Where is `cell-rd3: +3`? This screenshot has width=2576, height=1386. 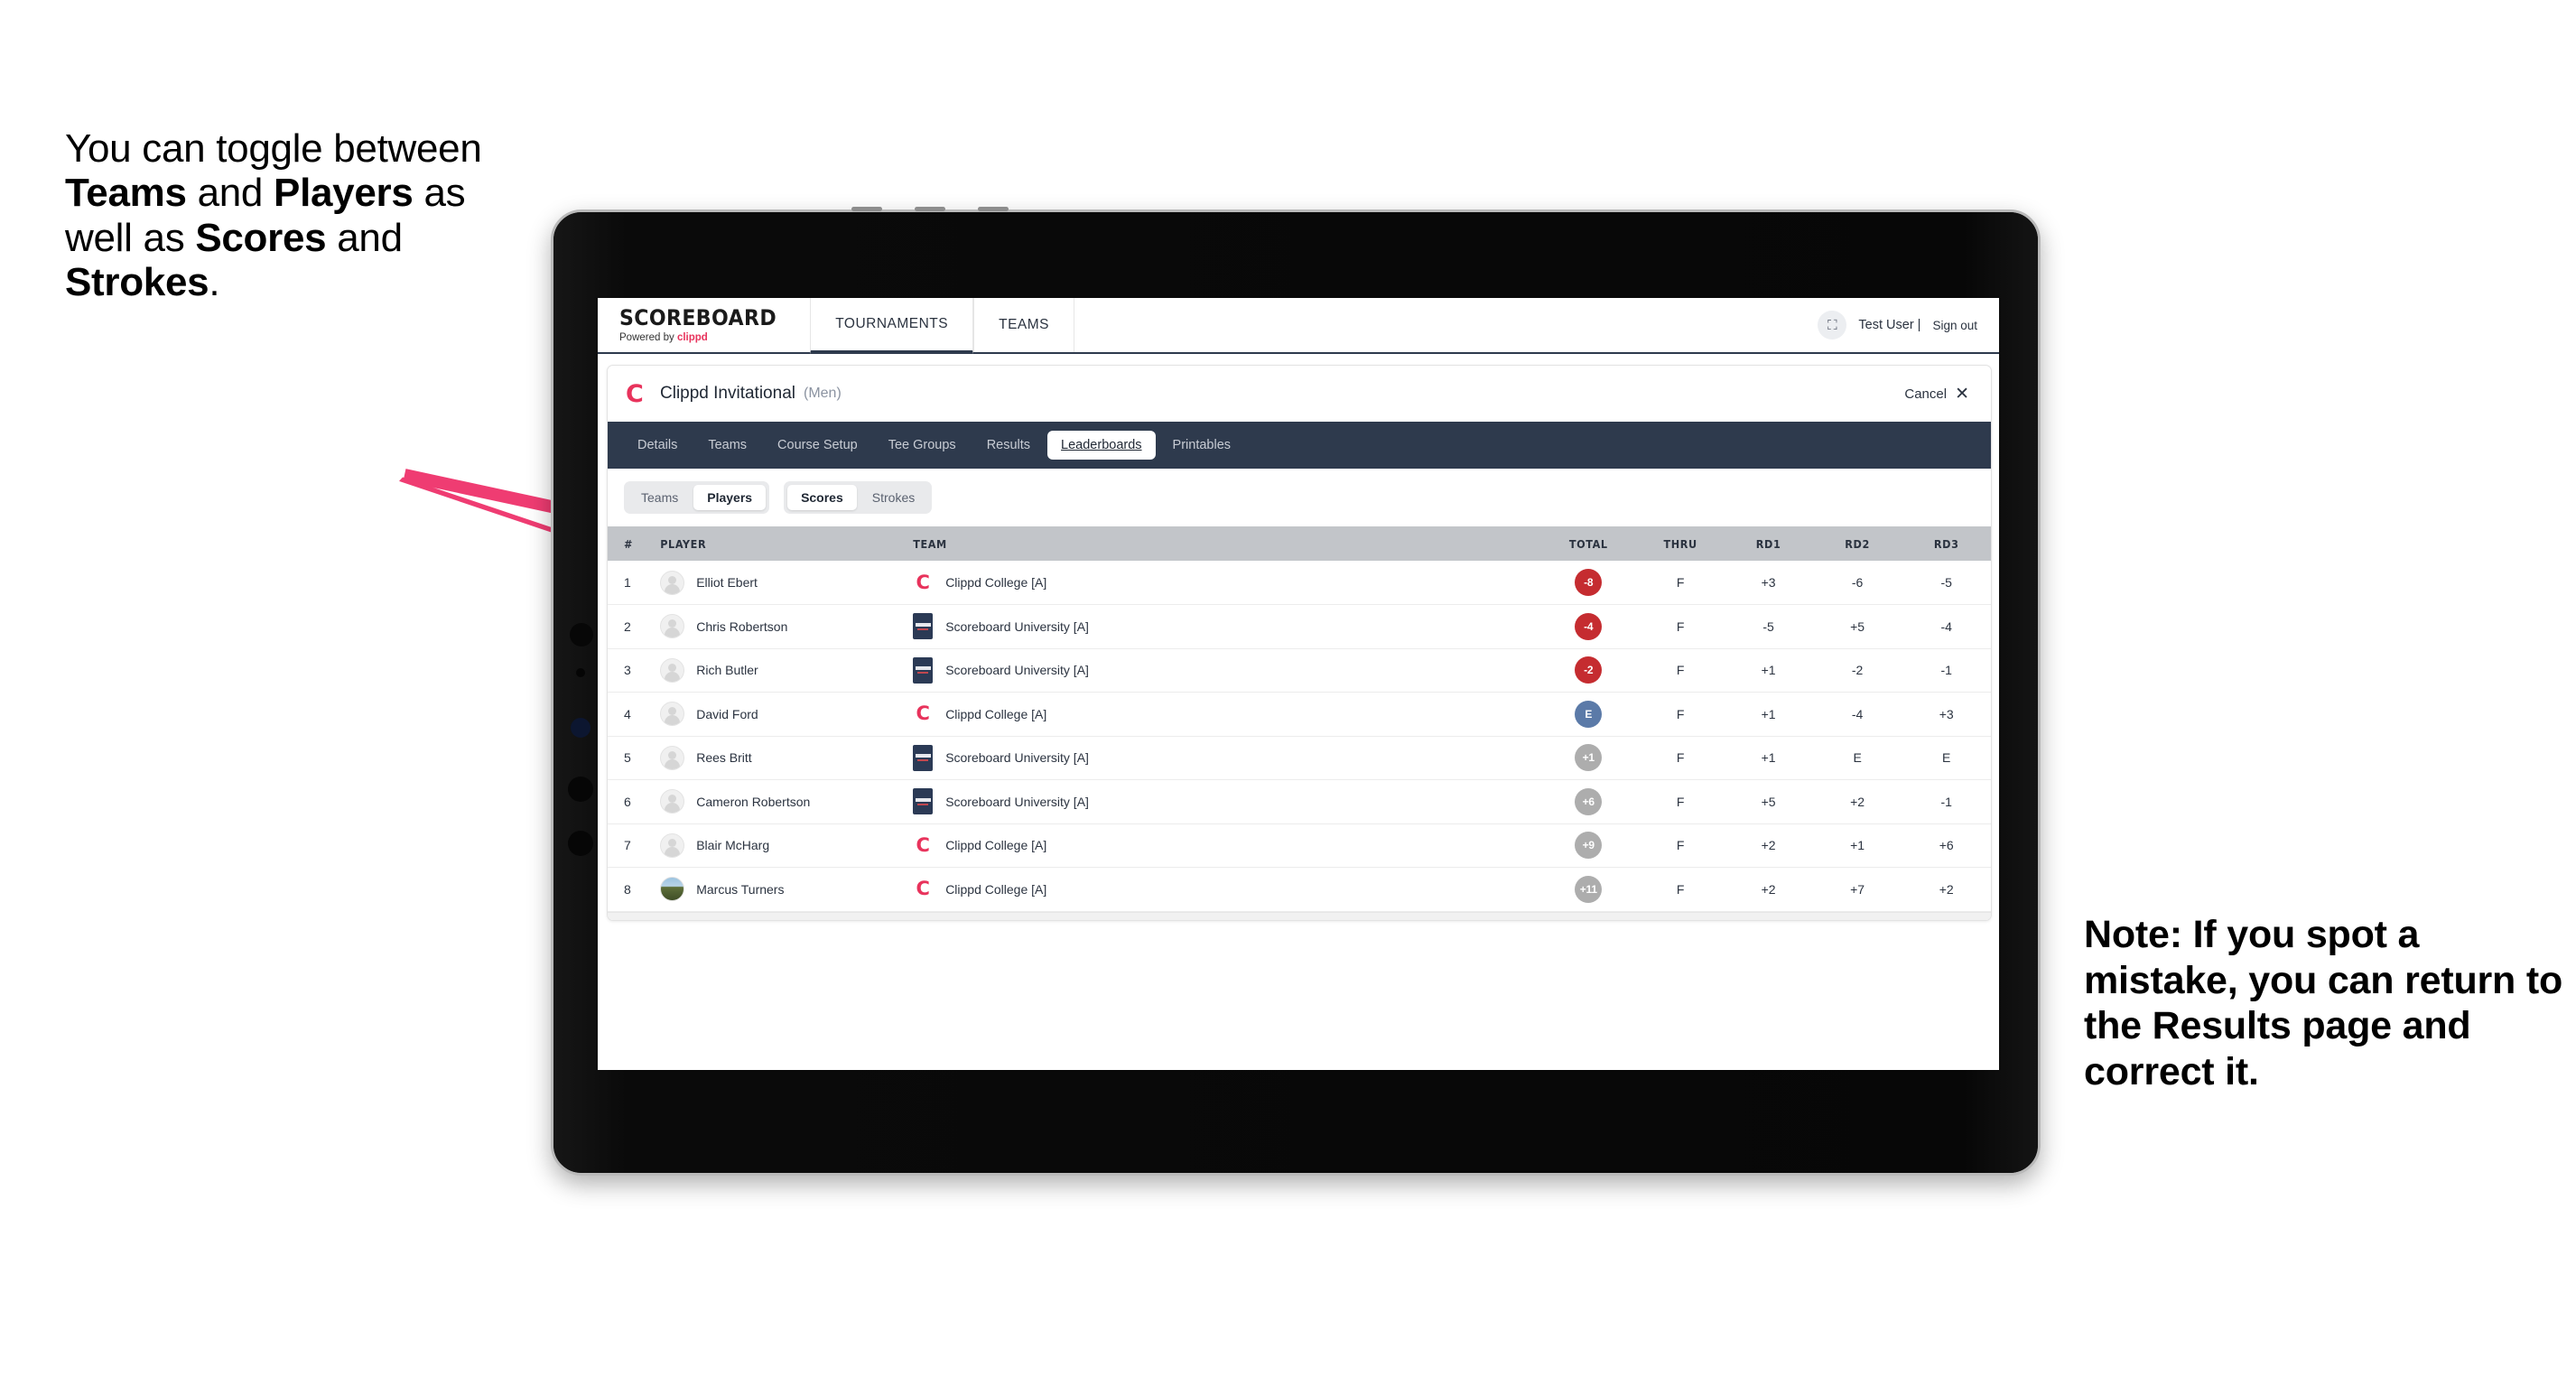
cell-rd3: +3 is located at coordinates (1946, 713).